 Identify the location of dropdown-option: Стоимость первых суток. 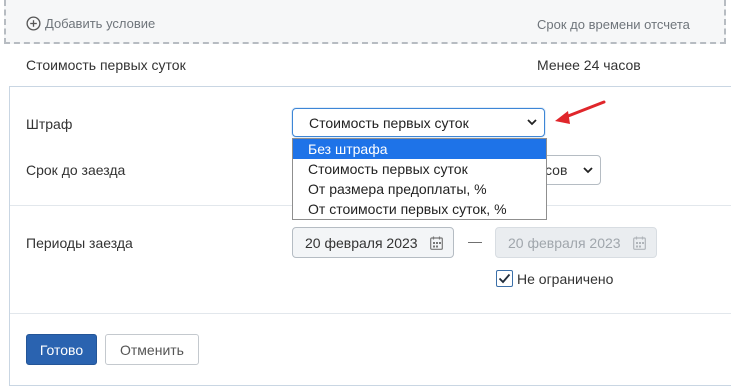
(419, 169).